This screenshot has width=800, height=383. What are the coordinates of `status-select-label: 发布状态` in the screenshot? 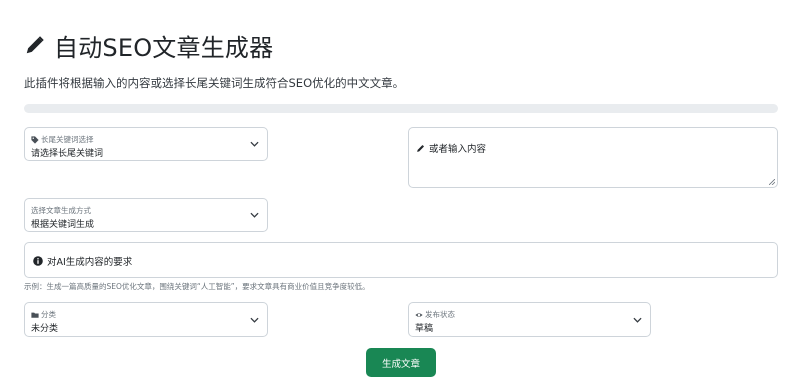 It's located at (435, 314).